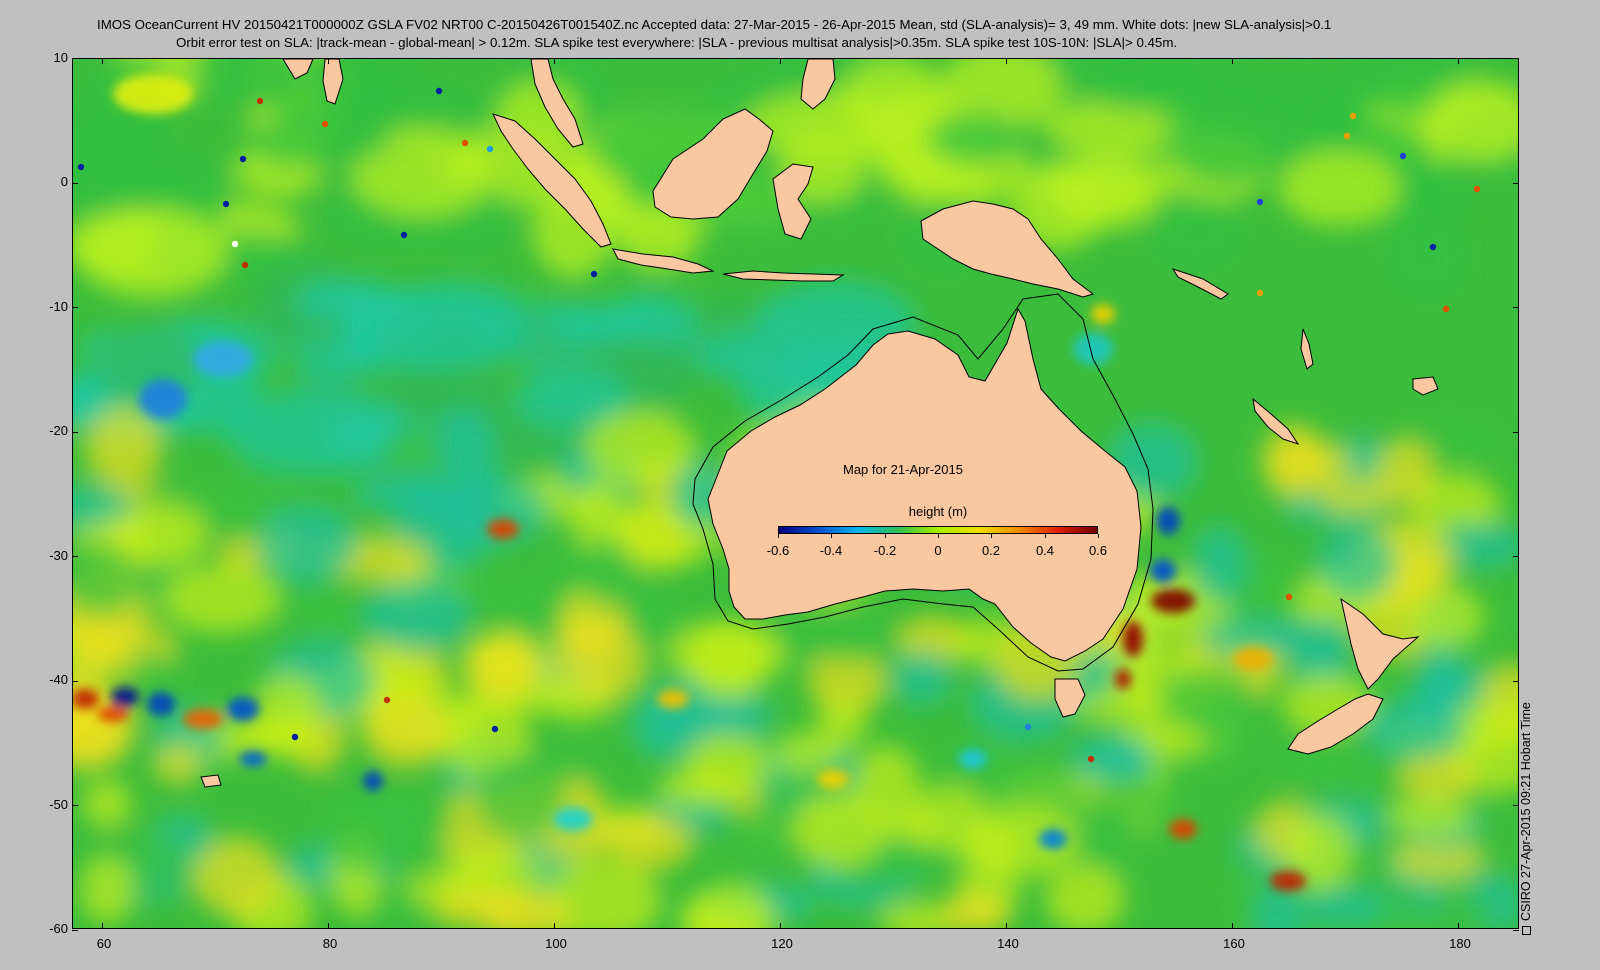 The image size is (1600, 970). What do you see at coordinates (1098, 550) in the screenshot?
I see `colorbar-label: 0.6` at bounding box center [1098, 550].